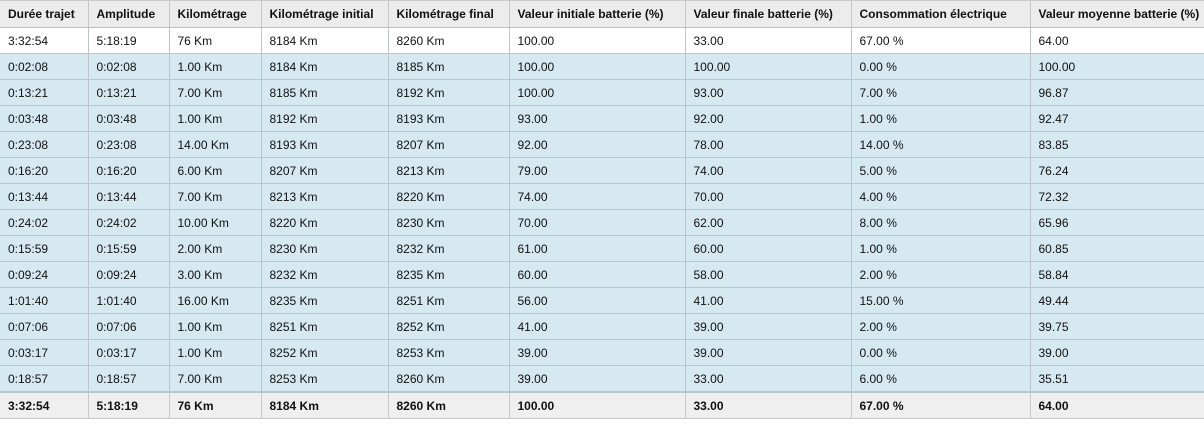  What do you see at coordinates (597, 144) in the screenshot?
I see `cell-valeur-initiale-batterie: 92.00` at bounding box center [597, 144].